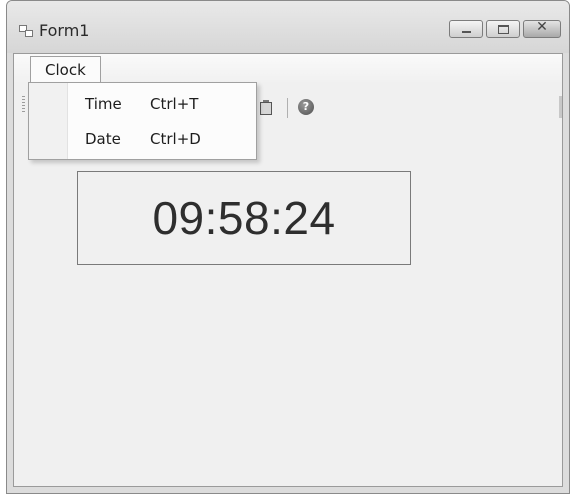  I want to click on minimize-button, so click(466, 29).